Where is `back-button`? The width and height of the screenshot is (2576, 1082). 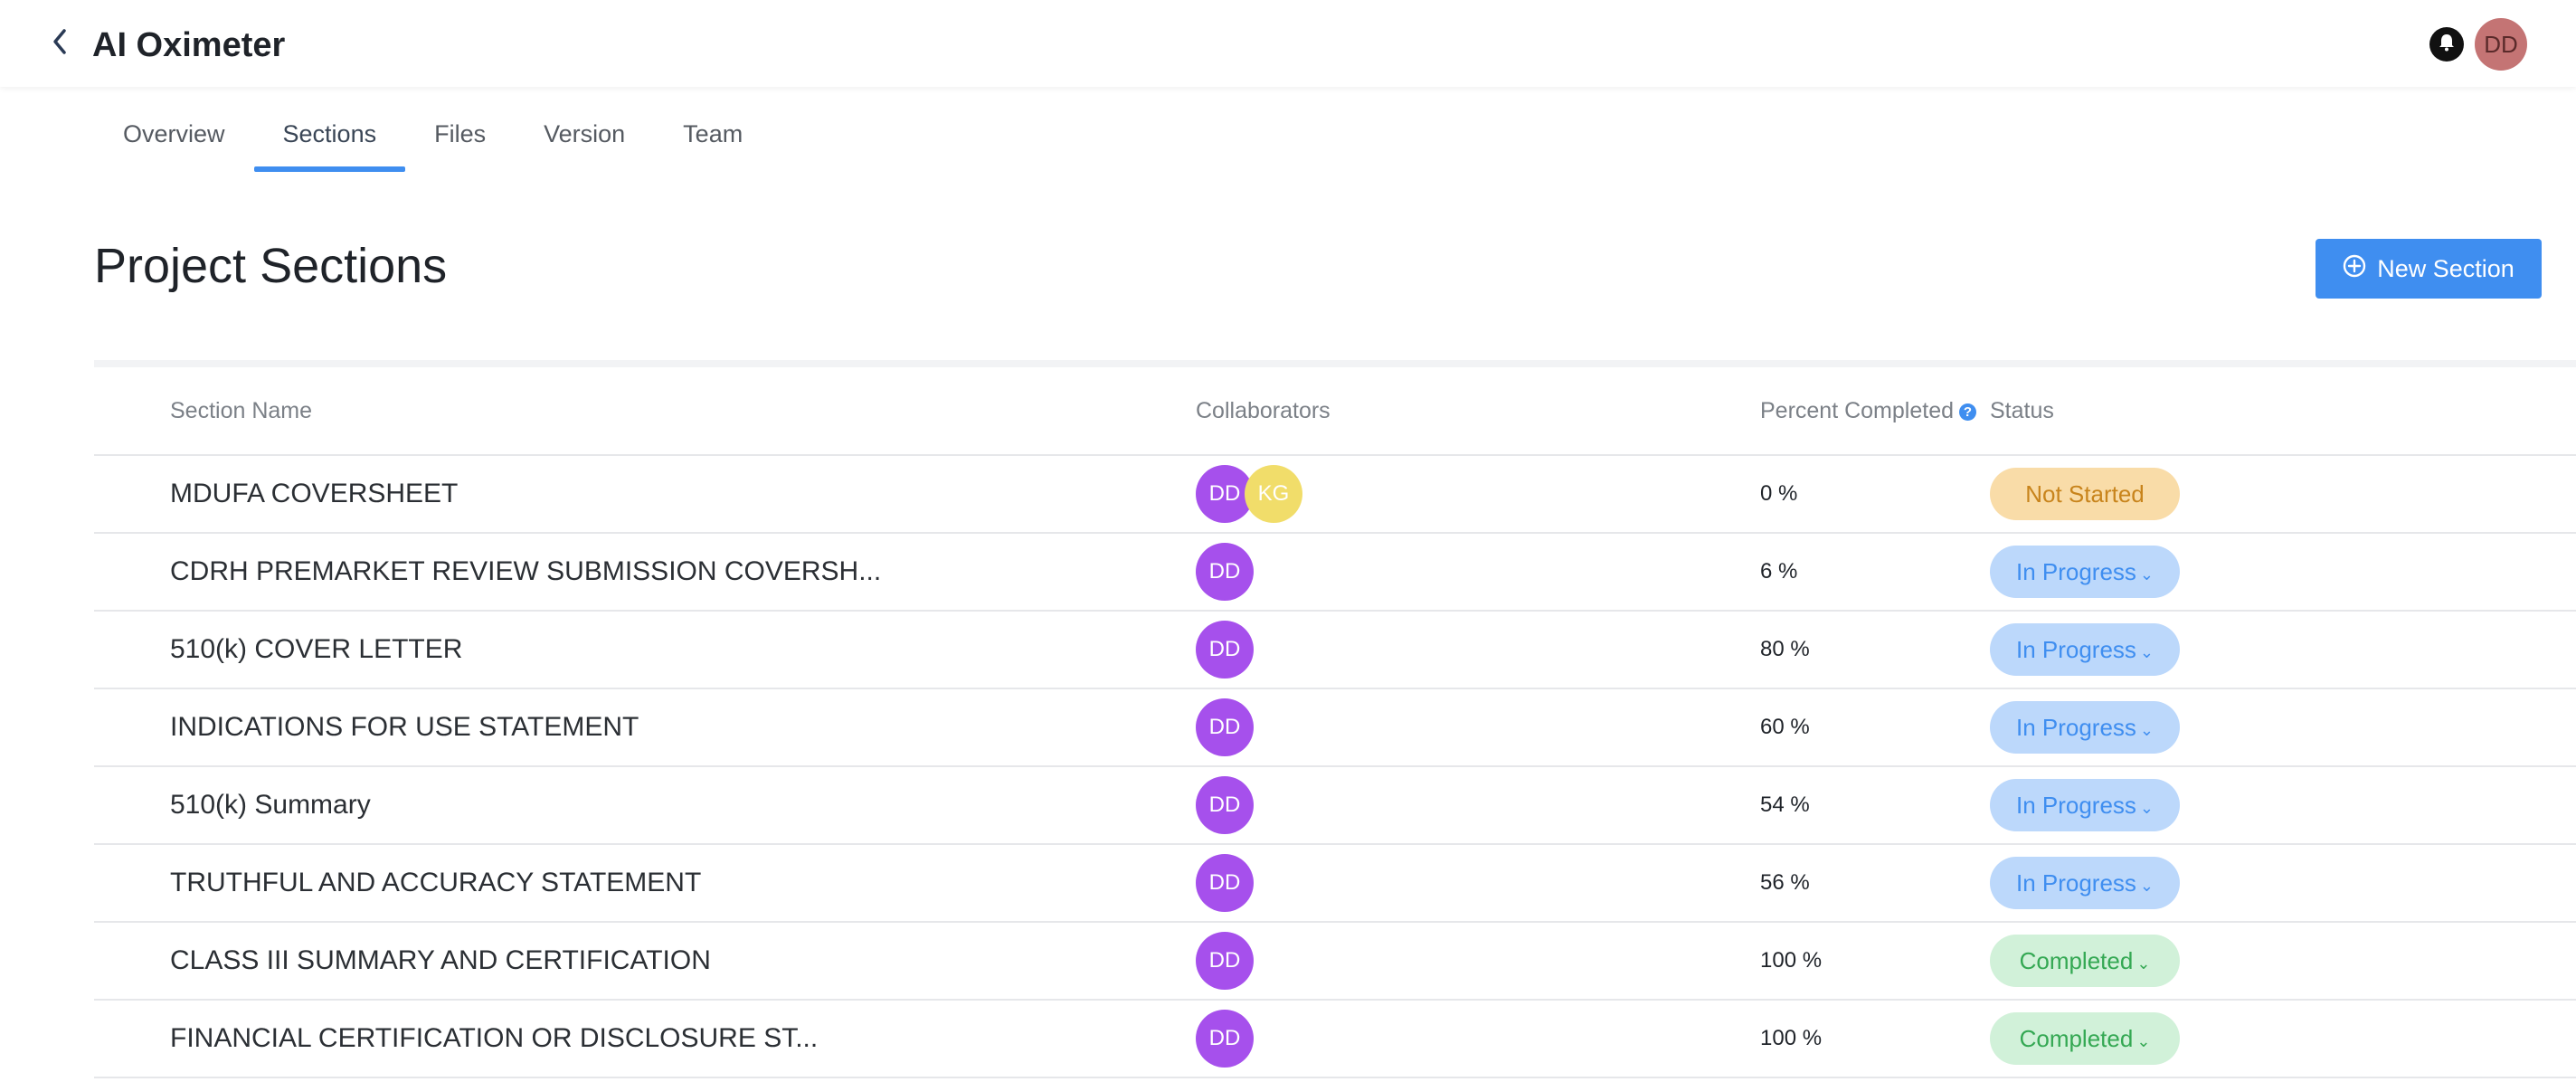
back-button is located at coordinates (60, 43).